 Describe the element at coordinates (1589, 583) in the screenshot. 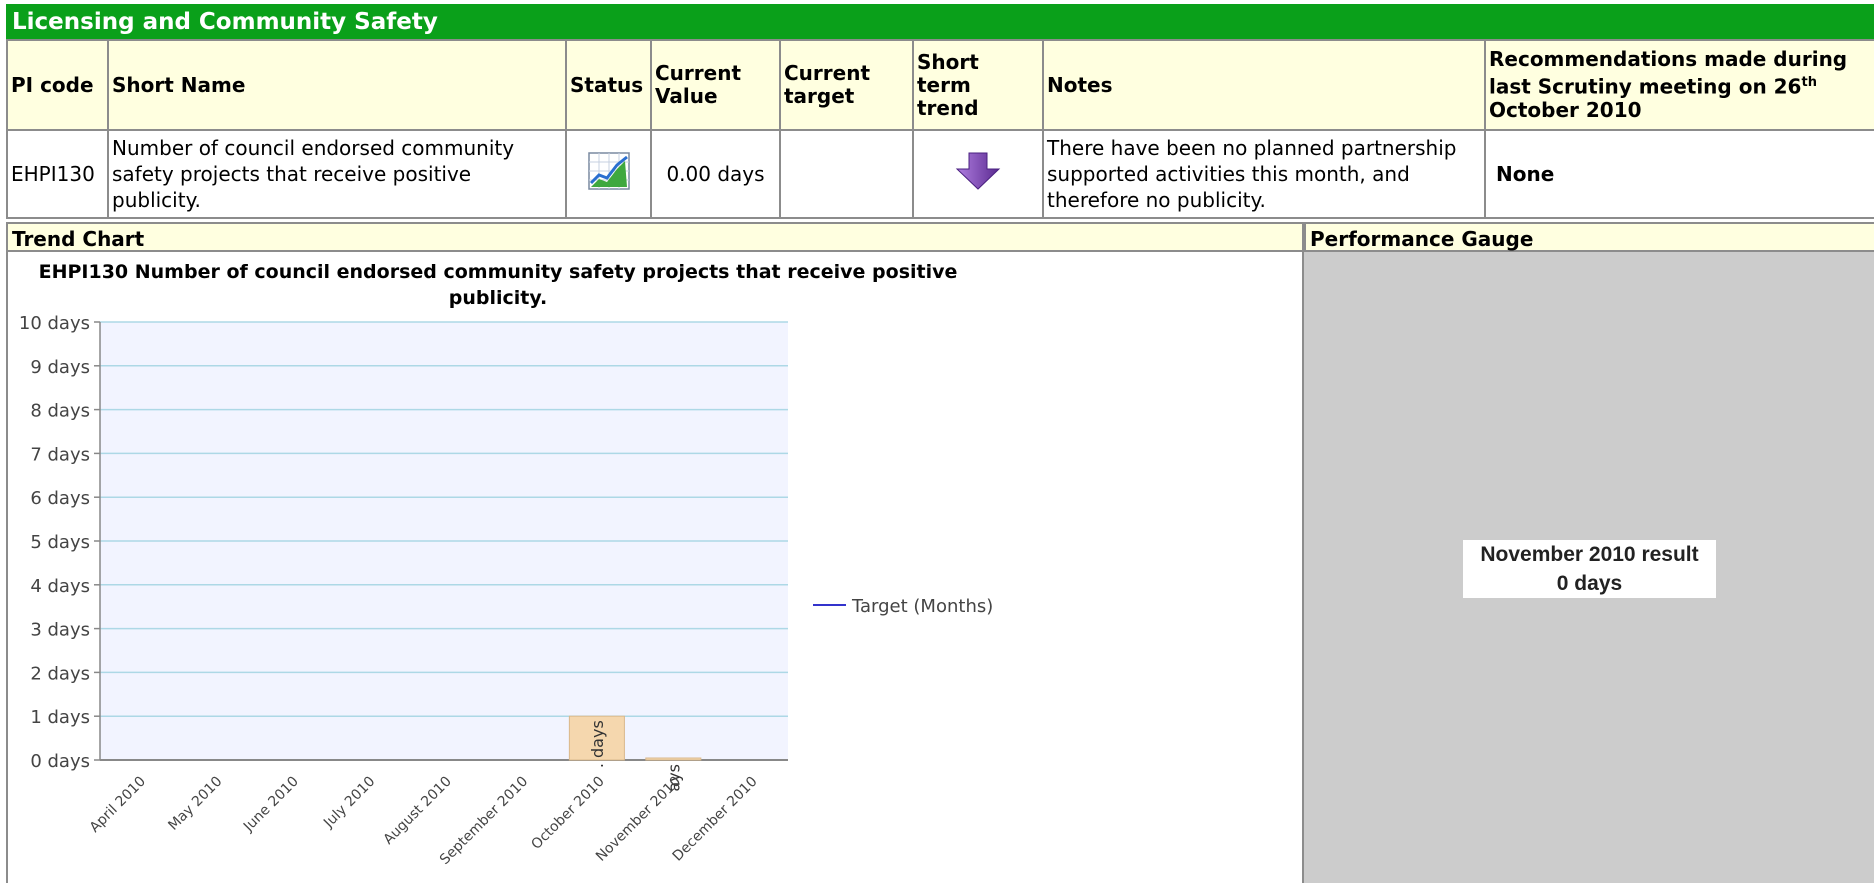

I see `gauge-result-value: 0 days` at that location.